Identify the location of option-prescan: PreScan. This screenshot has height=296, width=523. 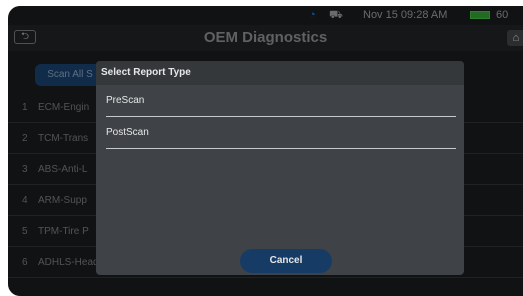
(281, 101).